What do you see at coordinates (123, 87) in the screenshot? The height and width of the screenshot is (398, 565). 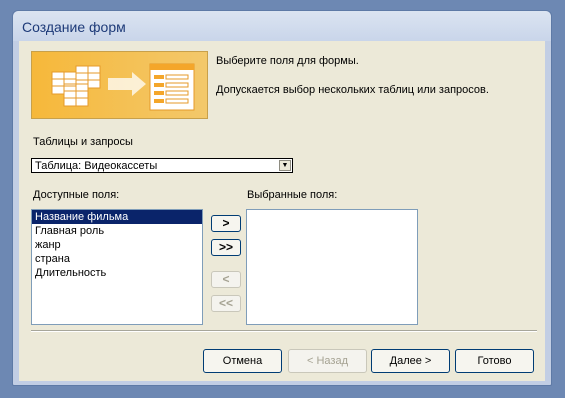 I see `wizard-banner-icon` at bounding box center [123, 87].